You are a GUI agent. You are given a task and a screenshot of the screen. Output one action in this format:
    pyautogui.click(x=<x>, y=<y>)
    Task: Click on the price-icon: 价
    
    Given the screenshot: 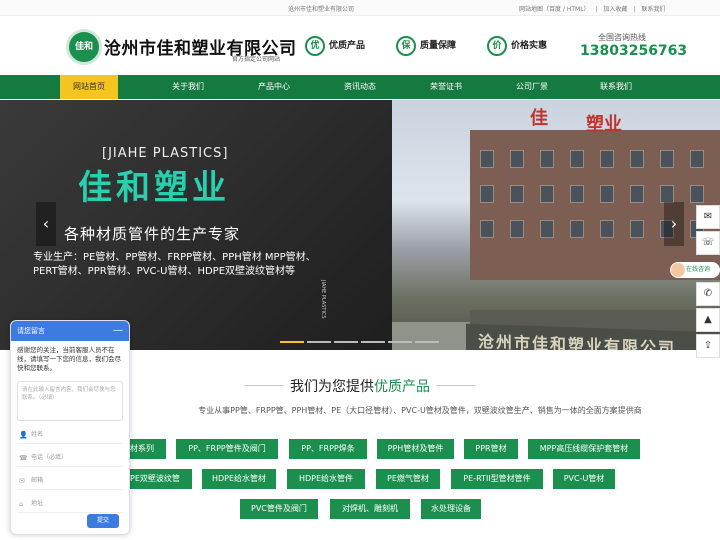 What is the action you would take?
    pyautogui.click(x=497, y=46)
    